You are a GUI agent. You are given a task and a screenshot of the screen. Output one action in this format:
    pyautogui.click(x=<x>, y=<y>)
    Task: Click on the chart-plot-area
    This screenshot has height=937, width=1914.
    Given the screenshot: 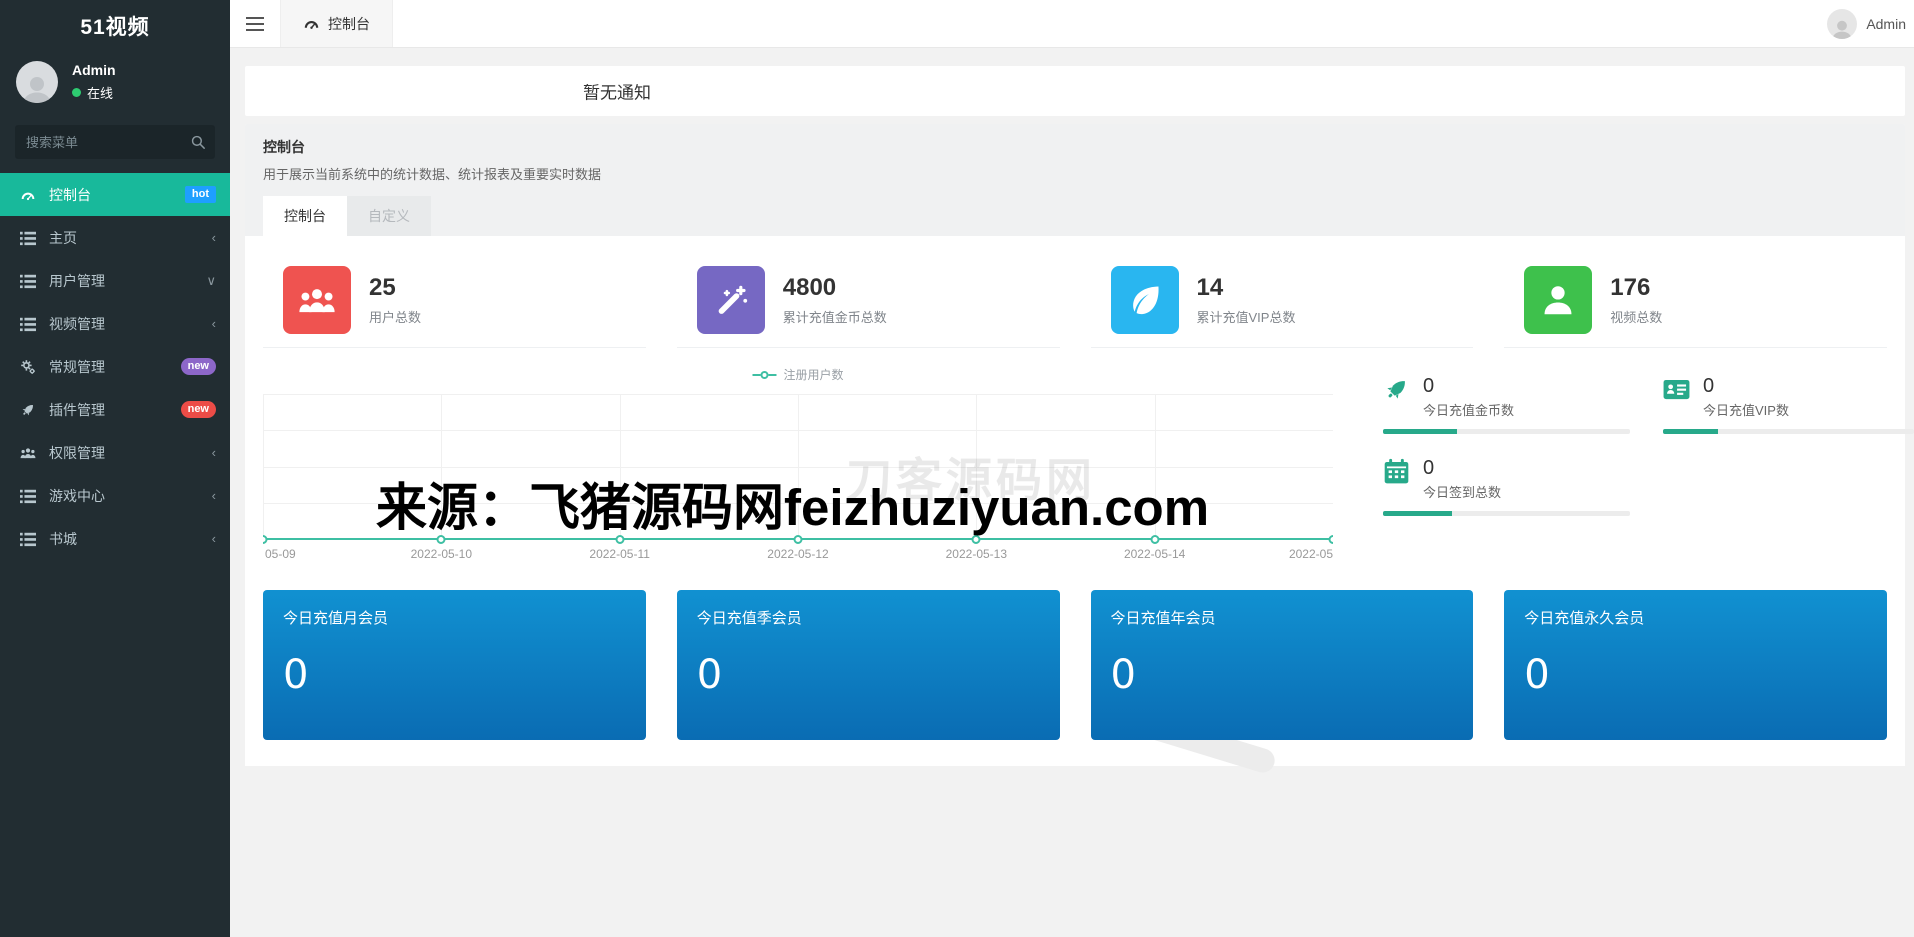 What is the action you would take?
    pyautogui.click(x=798, y=469)
    